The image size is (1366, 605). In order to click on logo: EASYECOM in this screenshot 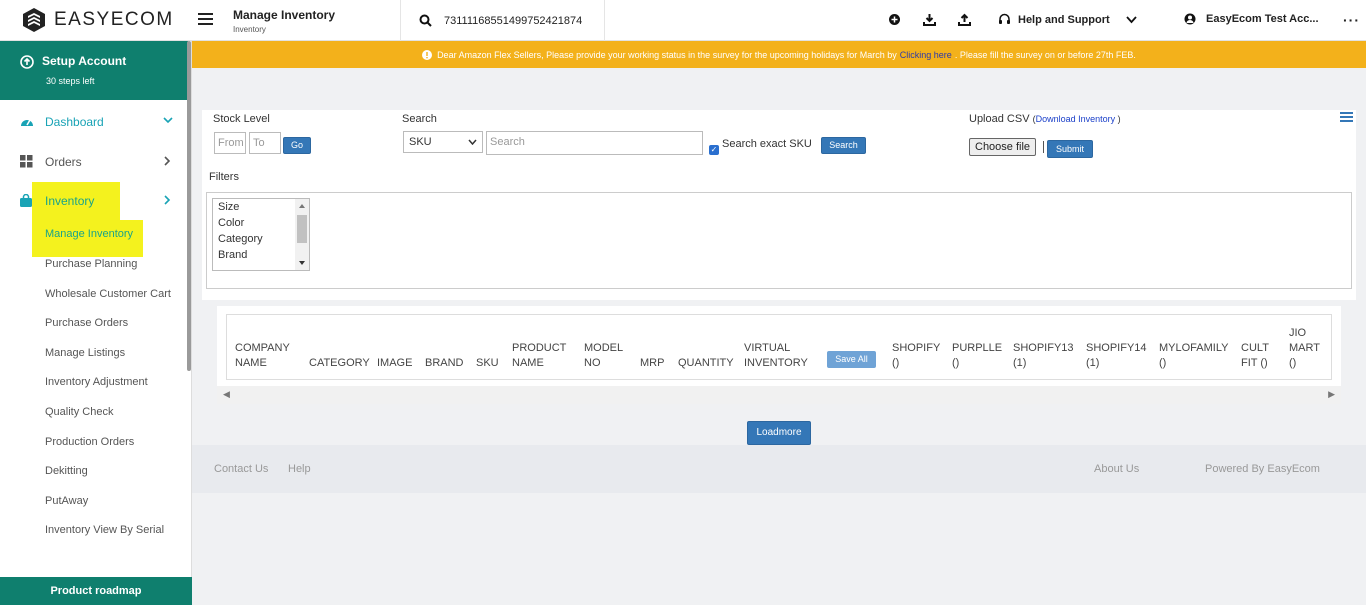, I will do `click(98, 20)`.